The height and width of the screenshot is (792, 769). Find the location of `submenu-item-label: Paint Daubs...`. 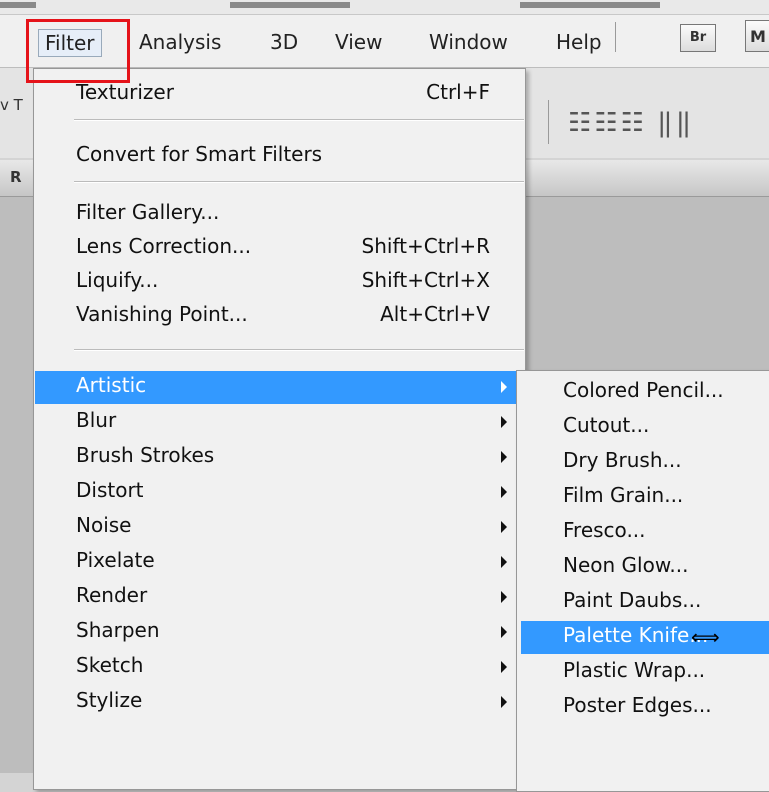

submenu-item-label: Paint Daubs... is located at coordinates (632, 600).